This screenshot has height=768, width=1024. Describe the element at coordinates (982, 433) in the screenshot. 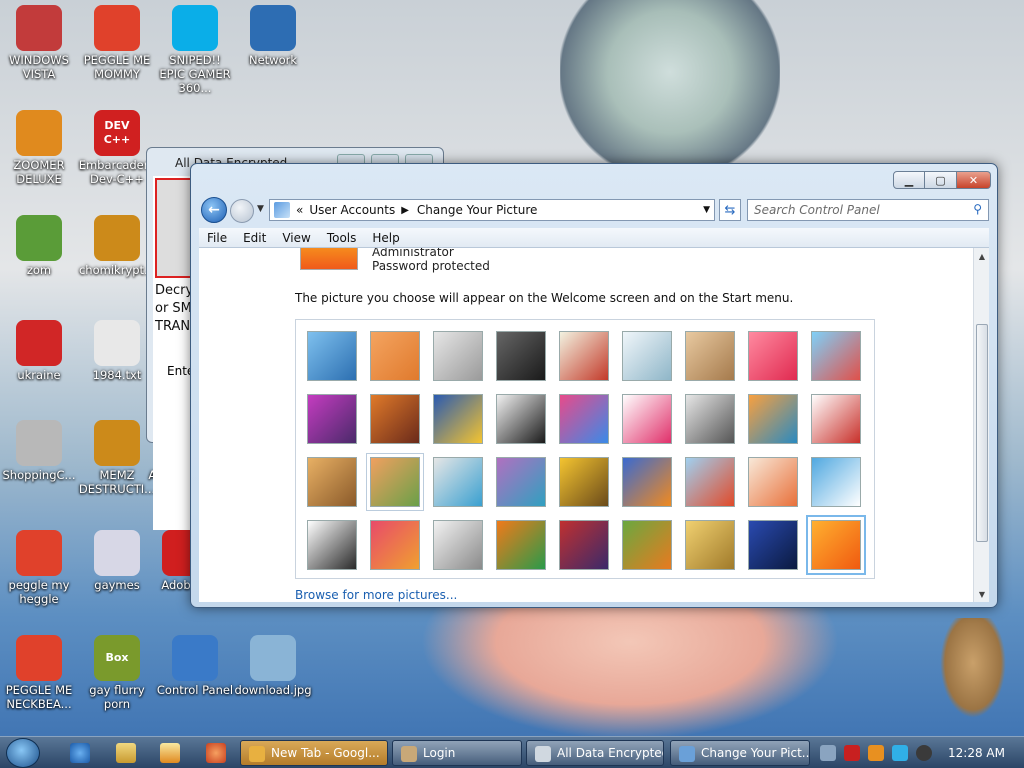

I see `scroll-thumb` at that location.